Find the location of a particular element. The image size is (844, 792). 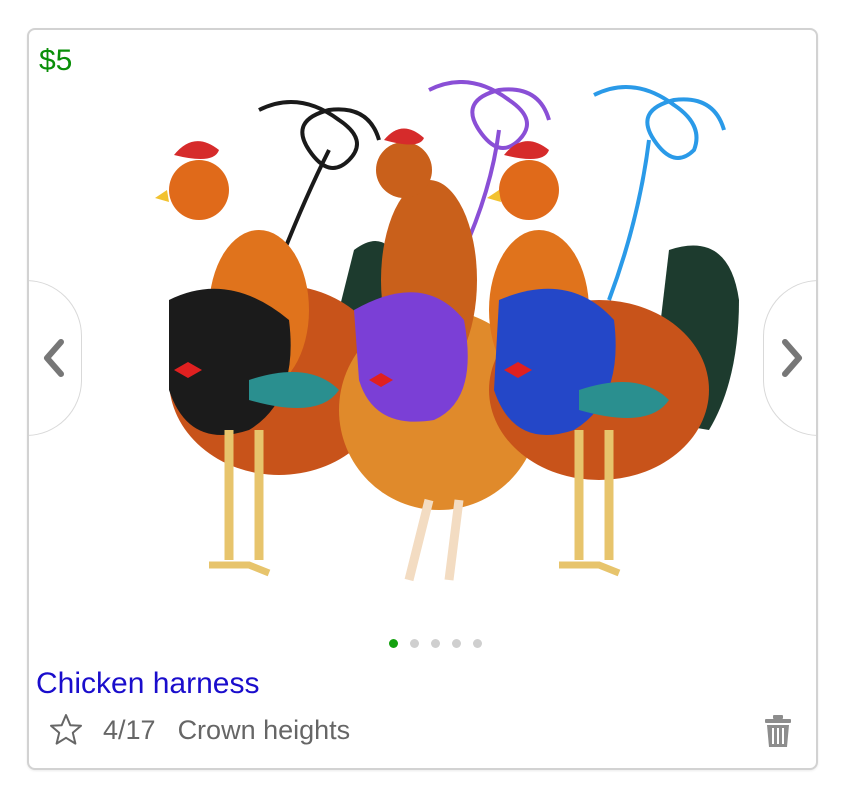

listing-meta: 4/17 Crown heights is located at coordinates (199, 730).